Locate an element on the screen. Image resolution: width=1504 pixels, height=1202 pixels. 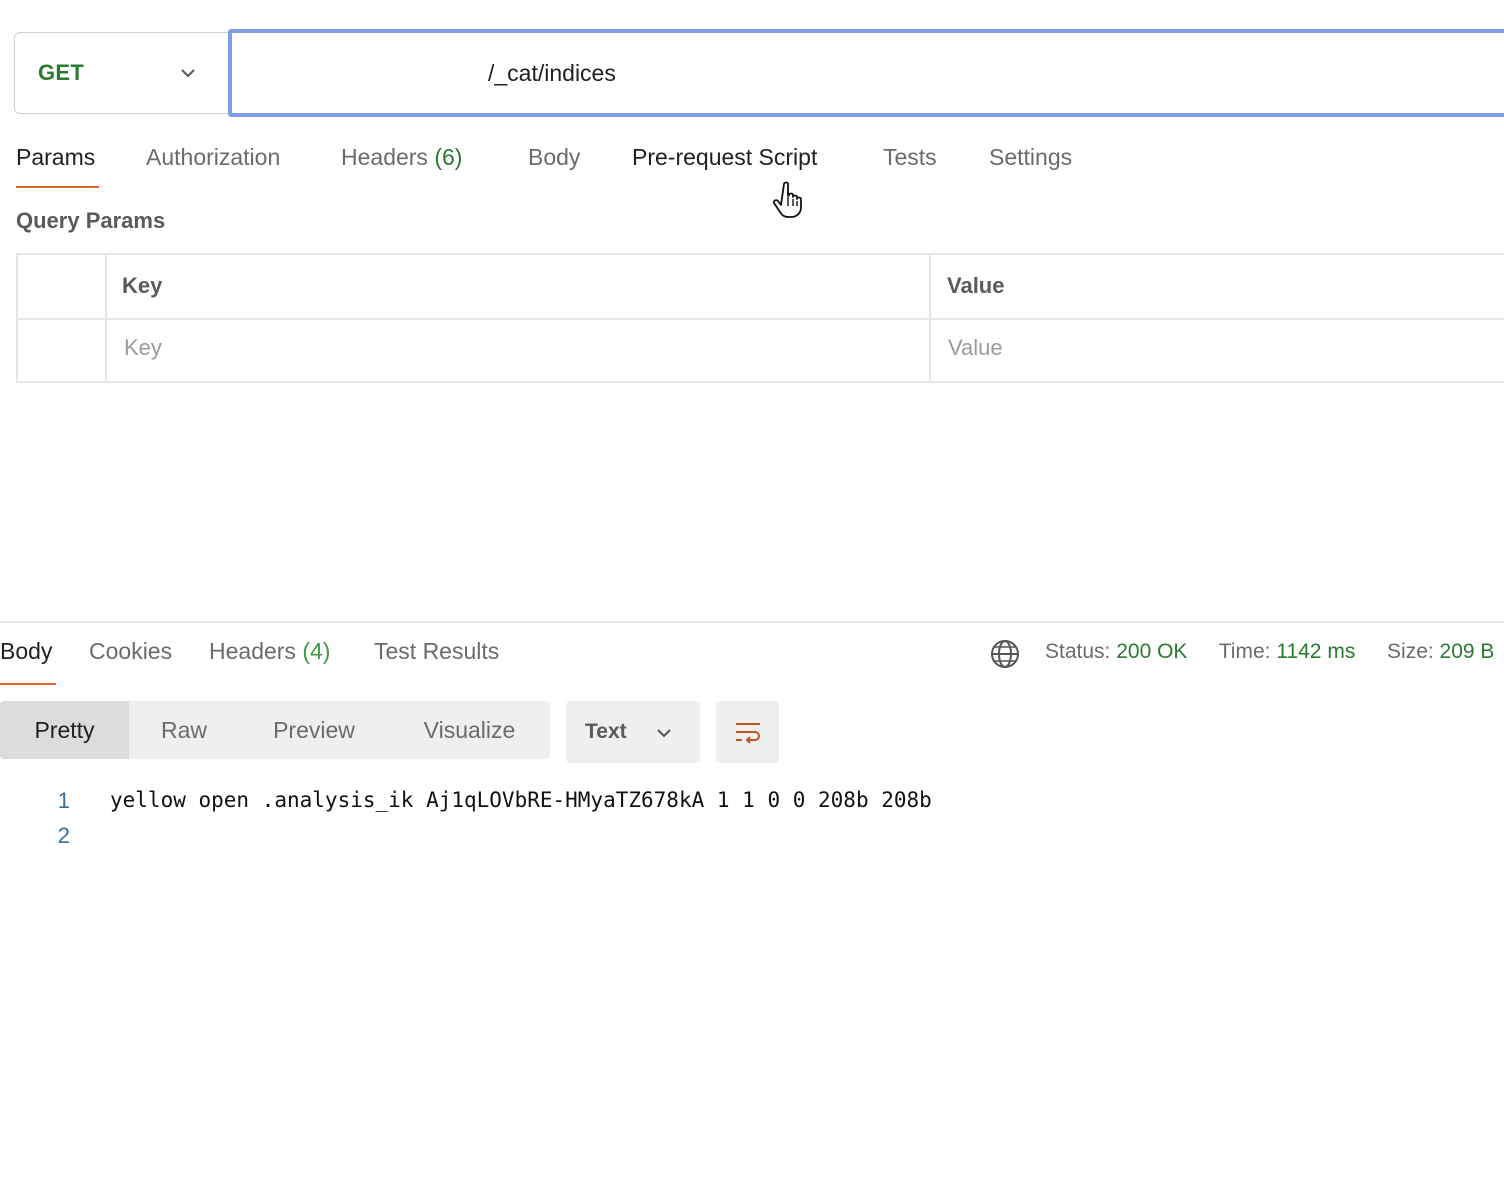
query-params-table: Key Value is located at coordinates (760, 318).